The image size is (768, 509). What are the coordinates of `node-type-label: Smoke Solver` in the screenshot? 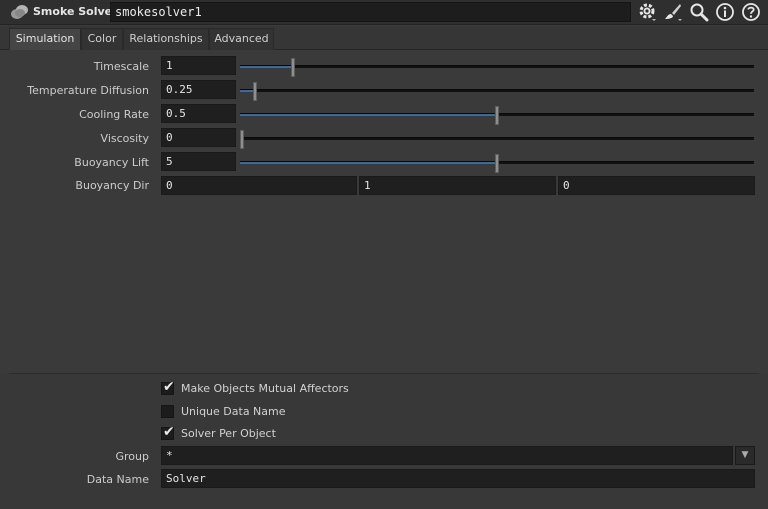 It's located at (75, 11).